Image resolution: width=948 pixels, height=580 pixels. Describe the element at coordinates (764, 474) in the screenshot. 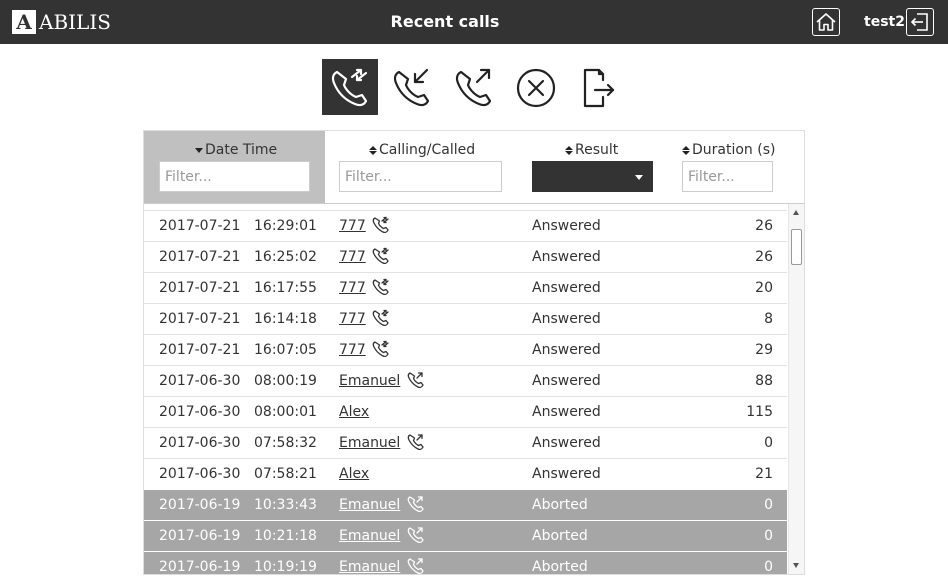

I see `call-duration: 21` at that location.